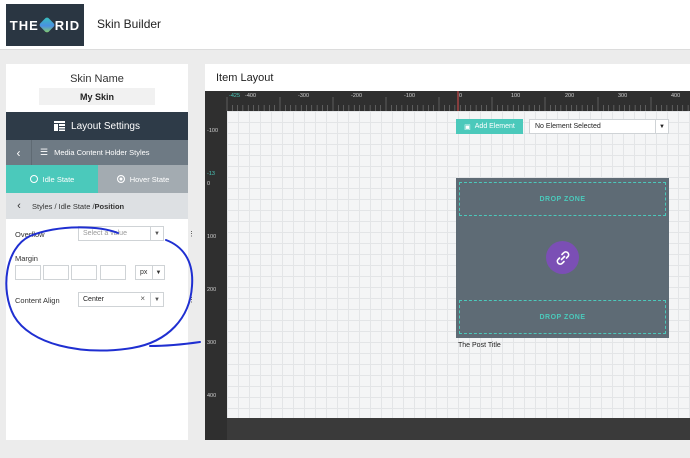 Image resolution: width=690 pixels, height=458 pixels. Describe the element at coordinates (213, 131) in the screenshot. I see `ruler-left-label: -100` at that location.